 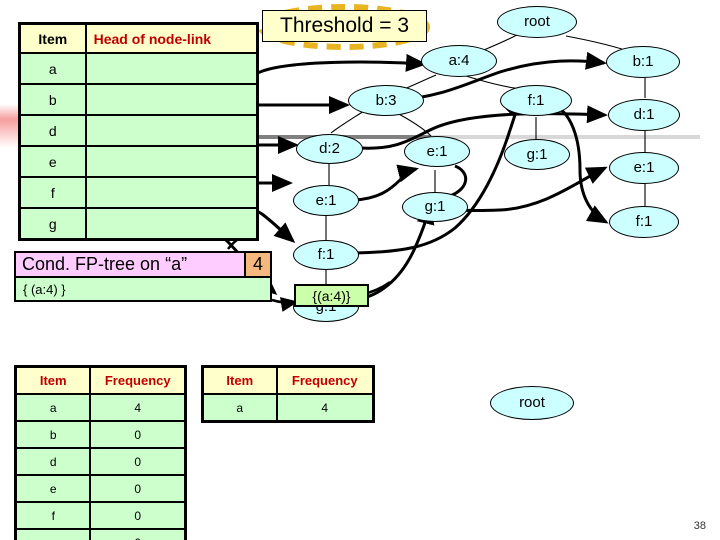 What do you see at coordinates (53, 488) in the screenshot?
I see `freq-left-item-e: e` at bounding box center [53, 488].